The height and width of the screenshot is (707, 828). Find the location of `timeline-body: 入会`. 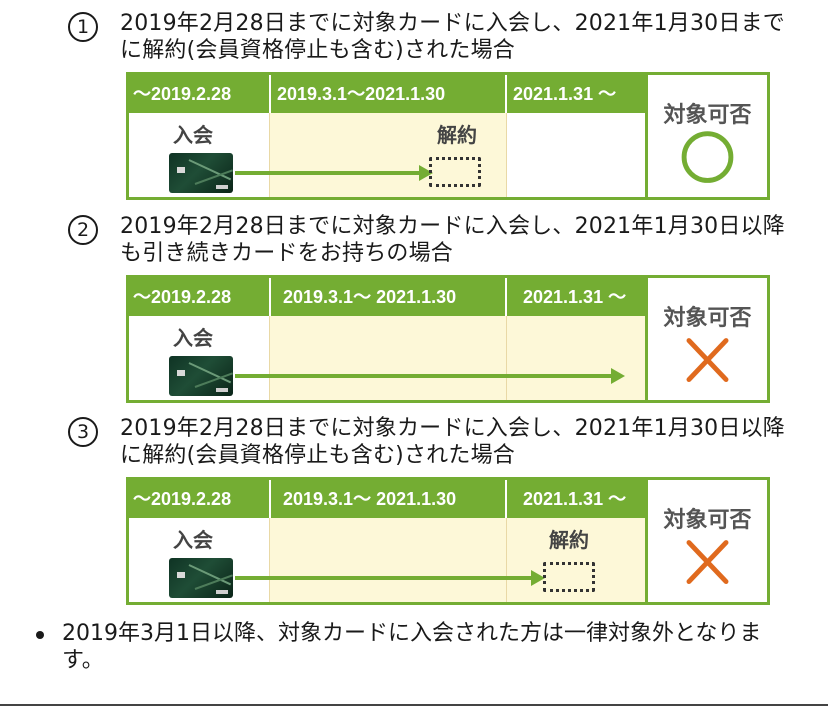

timeline-body: 入会 is located at coordinates (387, 358).